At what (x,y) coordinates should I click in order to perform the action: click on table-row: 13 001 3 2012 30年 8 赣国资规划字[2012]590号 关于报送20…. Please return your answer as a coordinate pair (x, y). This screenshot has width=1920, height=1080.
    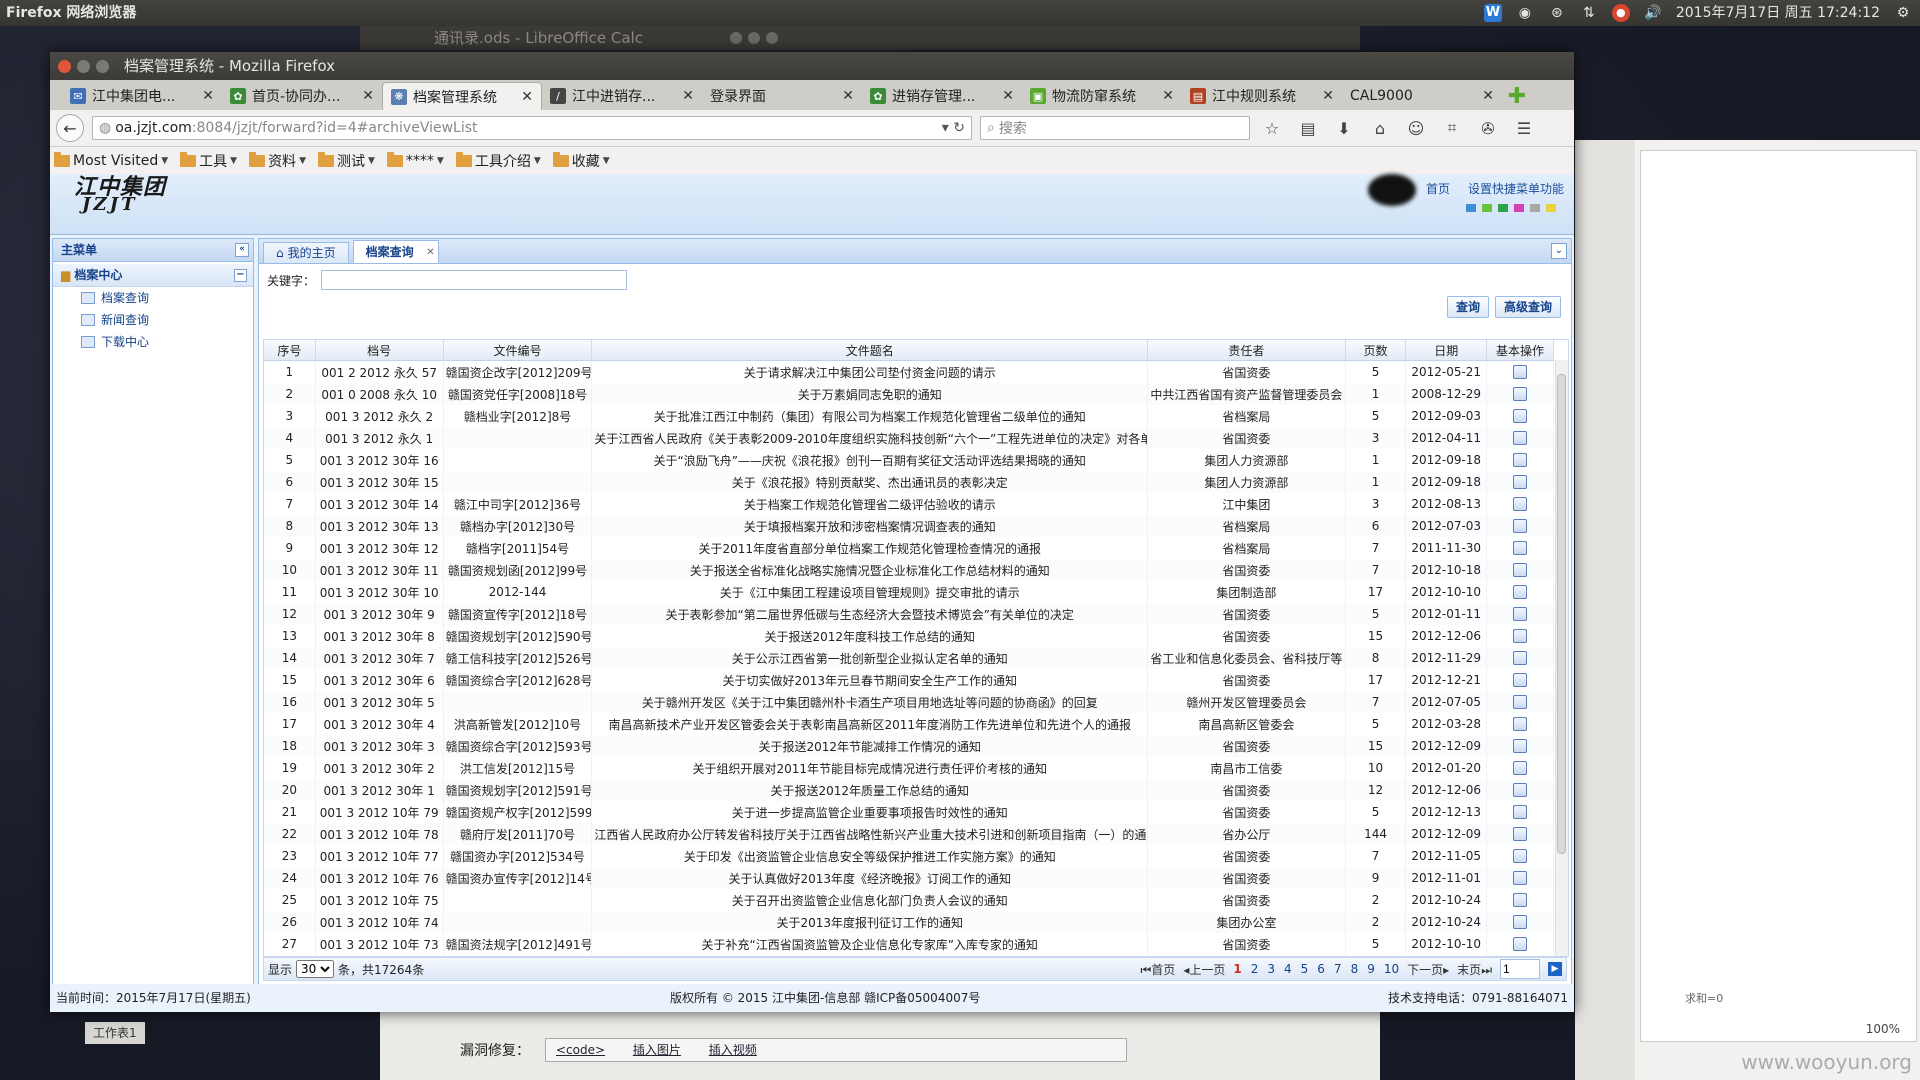
    Looking at the image, I should click on (909, 636).